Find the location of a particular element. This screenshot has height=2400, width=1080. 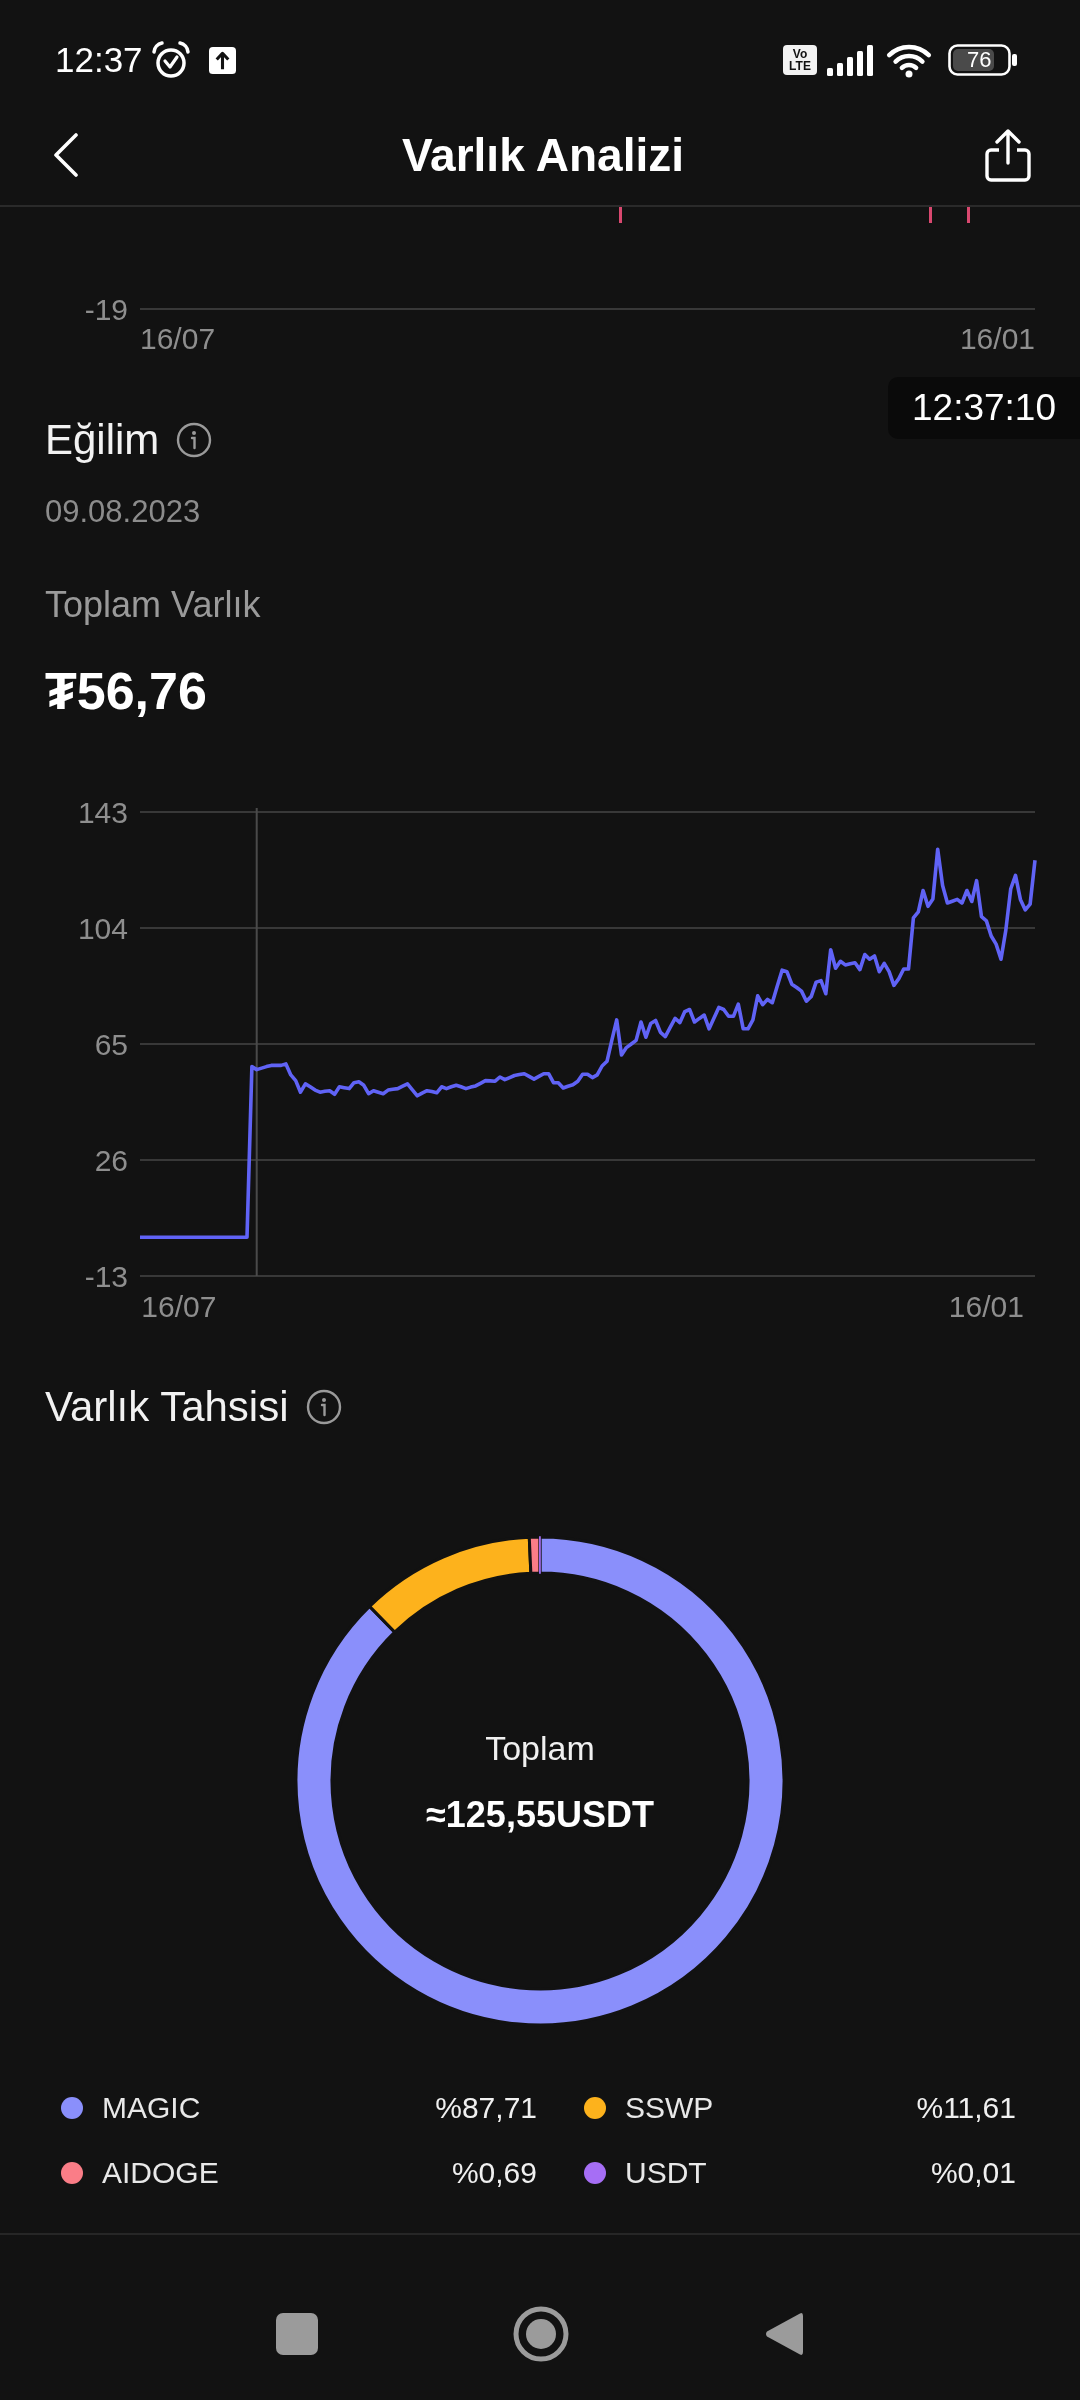

legend-value: %0,01 is located at coordinates (973, 2172).